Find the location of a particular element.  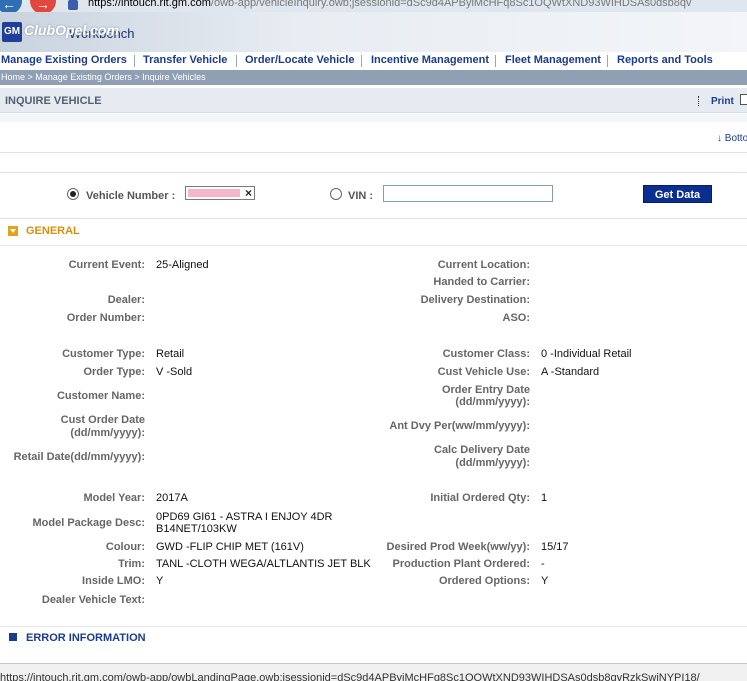

vehicle-number-radio is located at coordinates (73, 194).